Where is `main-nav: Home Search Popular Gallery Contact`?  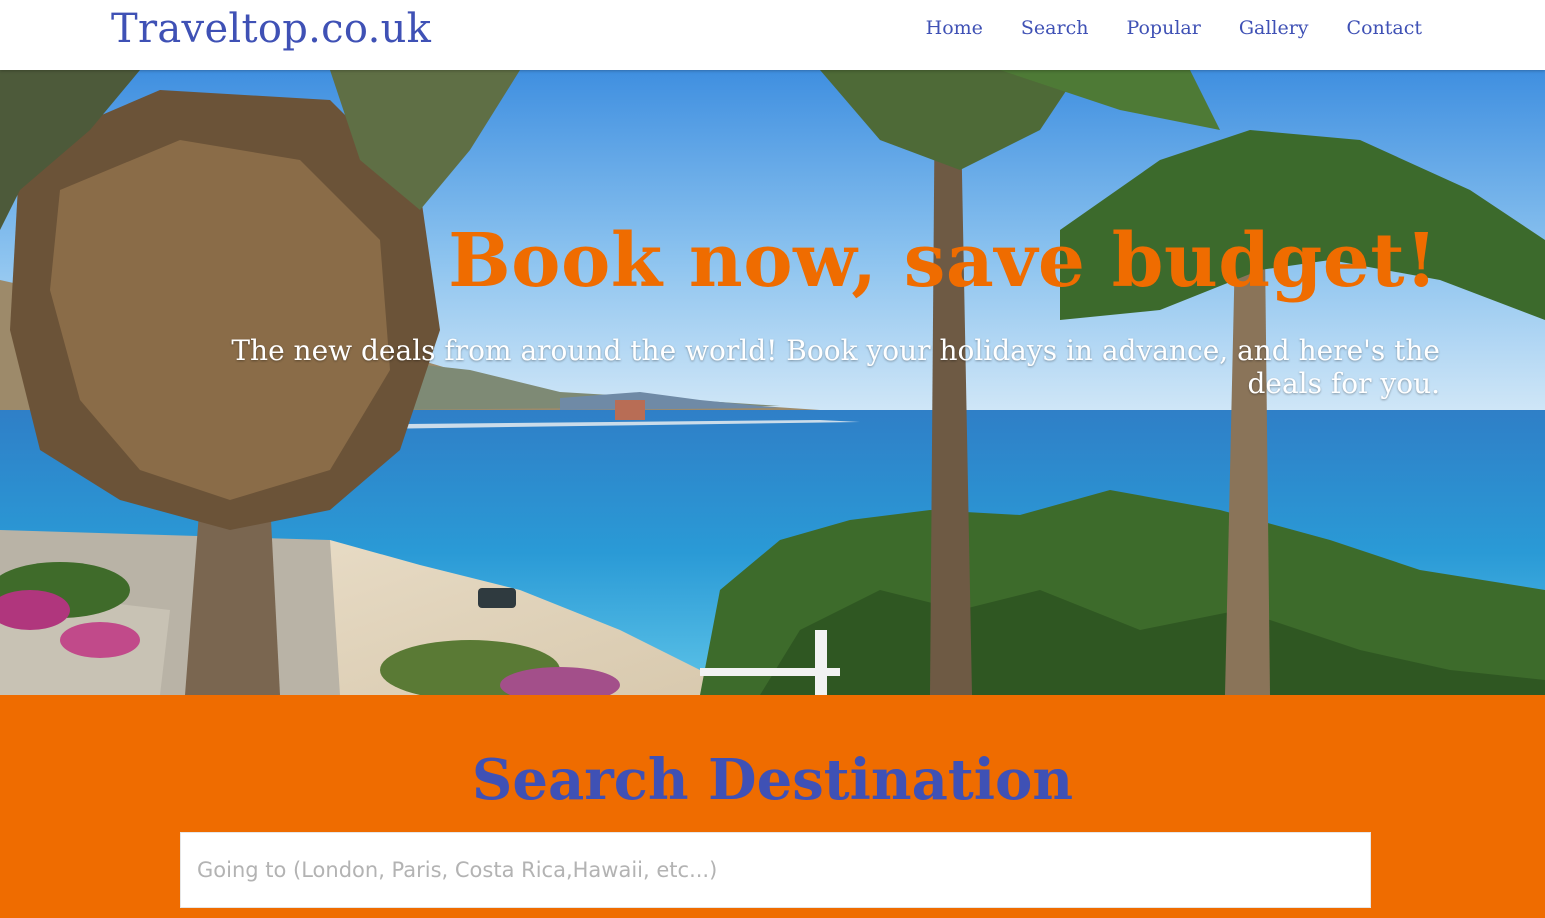 main-nav: Home Search Popular Gallery Contact is located at coordinates (1174, 28).